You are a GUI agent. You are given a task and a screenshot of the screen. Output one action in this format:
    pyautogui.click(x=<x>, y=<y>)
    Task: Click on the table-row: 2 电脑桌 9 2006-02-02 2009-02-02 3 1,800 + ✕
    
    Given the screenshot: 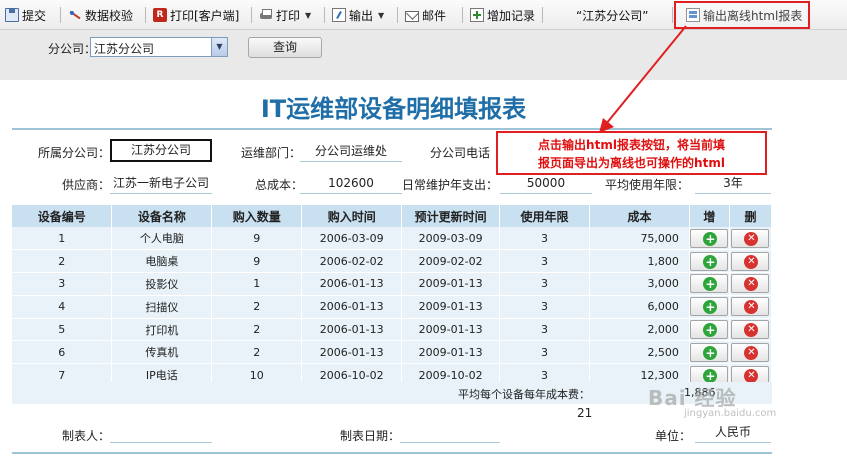 What is the action you would take?
    pyautogui.click(x=392, y=261)
    